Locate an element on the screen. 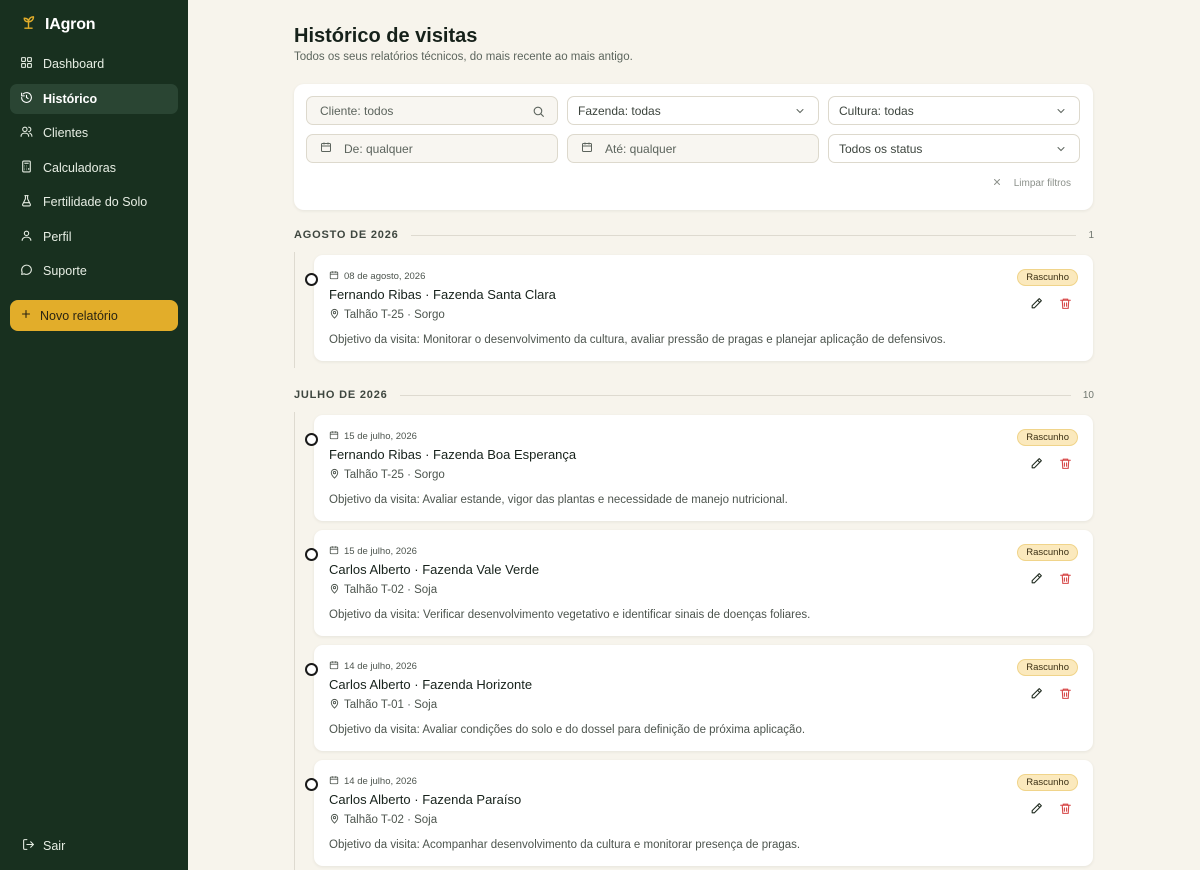 Image resolution: width=1200 pixels, height=870 pixels. sidebar-item-fertilidade-do-solo: Fertilidade do Solo is located at coordinates (94, 202).